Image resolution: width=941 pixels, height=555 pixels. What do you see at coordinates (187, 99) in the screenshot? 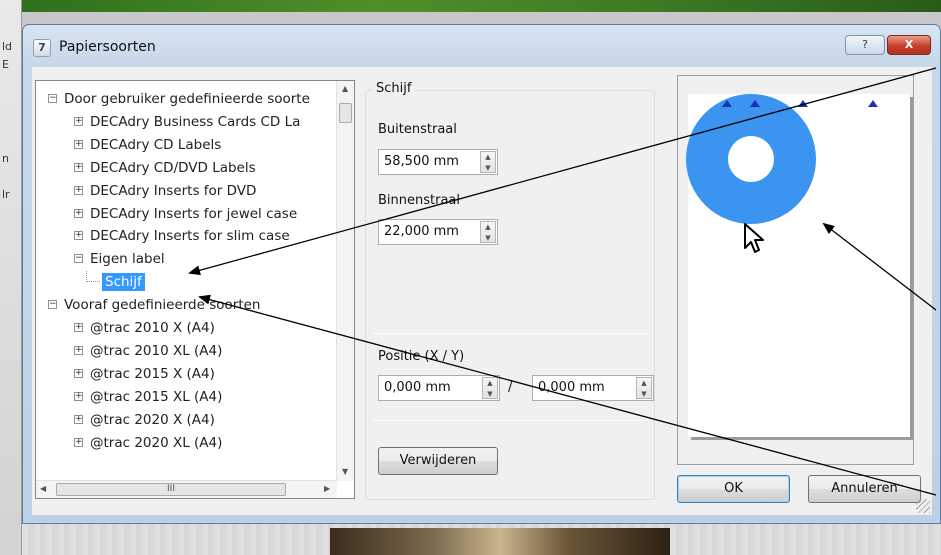
I see `tree-item-label: Door gebruiker gedefinieerde soorte` at bounding box center [187, 99].